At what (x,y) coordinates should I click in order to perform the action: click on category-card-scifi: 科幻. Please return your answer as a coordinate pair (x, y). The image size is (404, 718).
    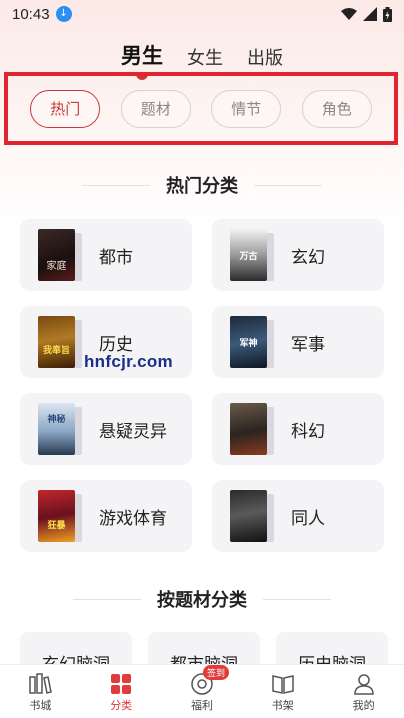
    Looking at the image, I should click on (298, 429).